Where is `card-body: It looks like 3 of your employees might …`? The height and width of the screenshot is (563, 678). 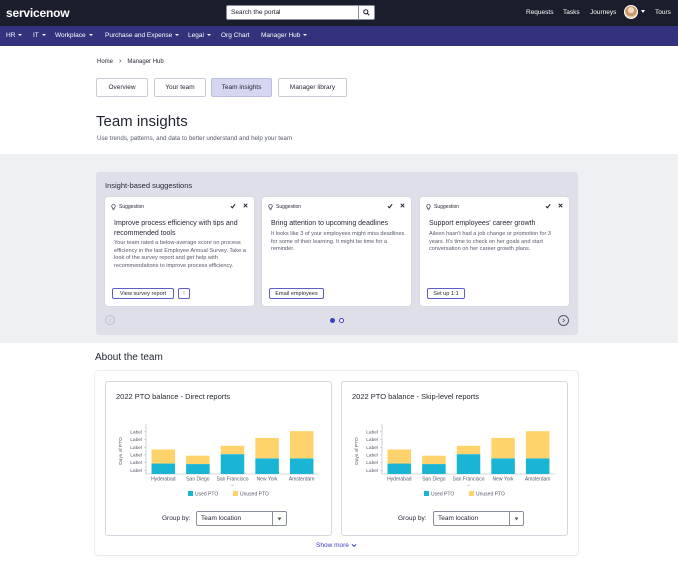
card-body: It looks like 3 of your employees might … is located at coordinates (338, 242).